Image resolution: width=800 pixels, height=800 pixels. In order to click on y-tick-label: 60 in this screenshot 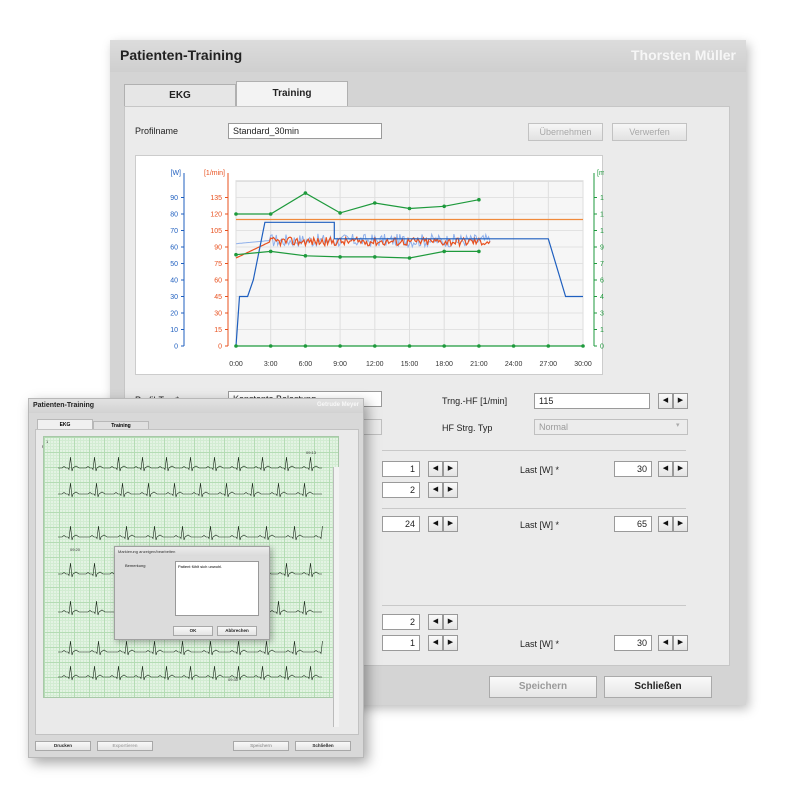, I will do `click(602, 281)`.